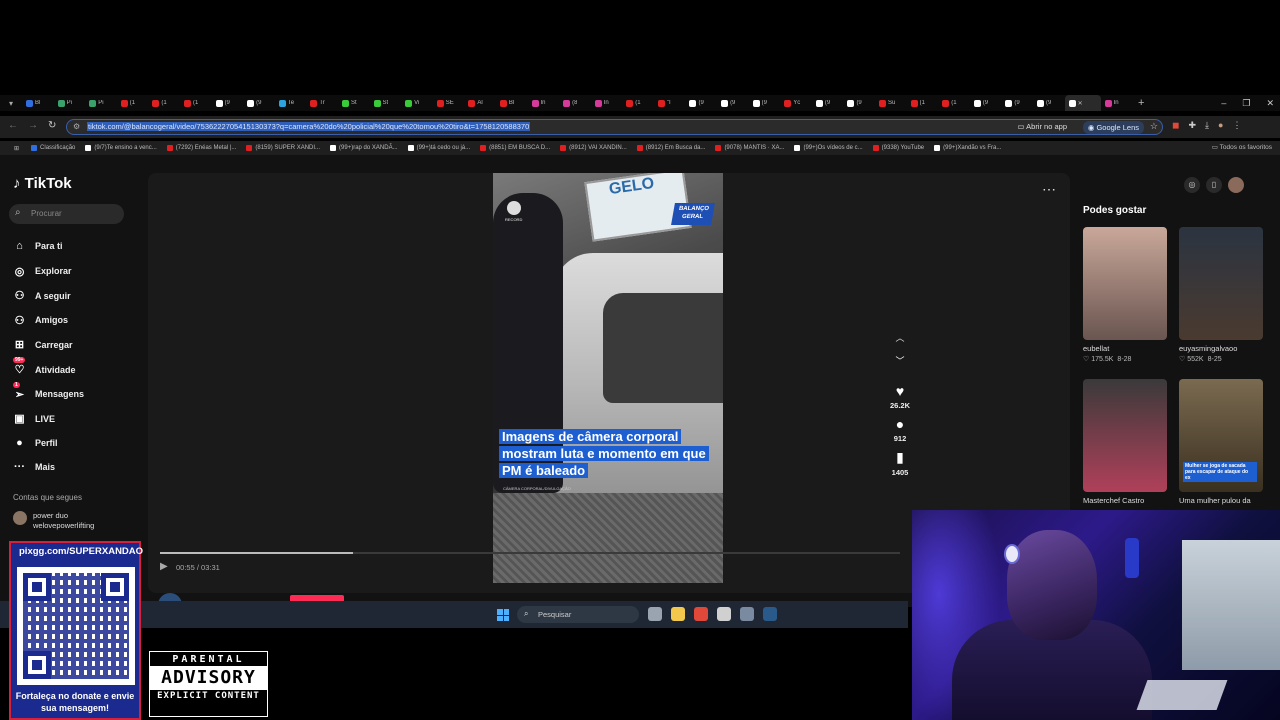 The image size is (1280, 720). I want to click on task-view-icon, so click(655, 614).